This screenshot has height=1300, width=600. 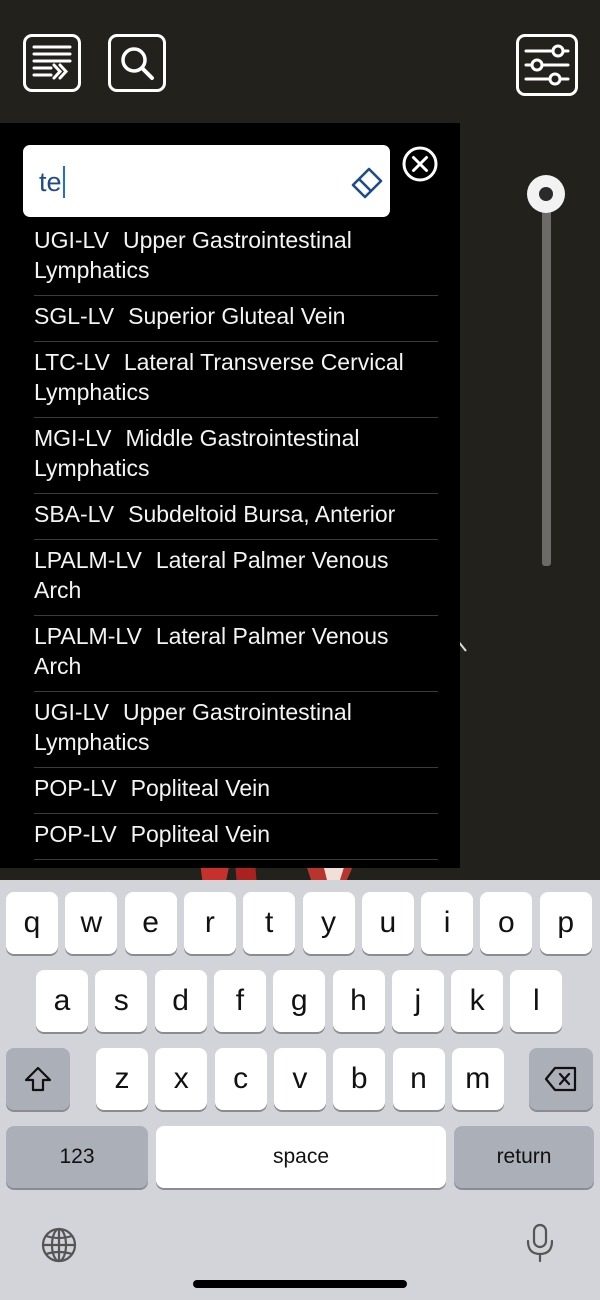 What do you see at coordinates (121, 1001) in the screenshot?
I see `key-s: s` at bounding box center [121, 1001].